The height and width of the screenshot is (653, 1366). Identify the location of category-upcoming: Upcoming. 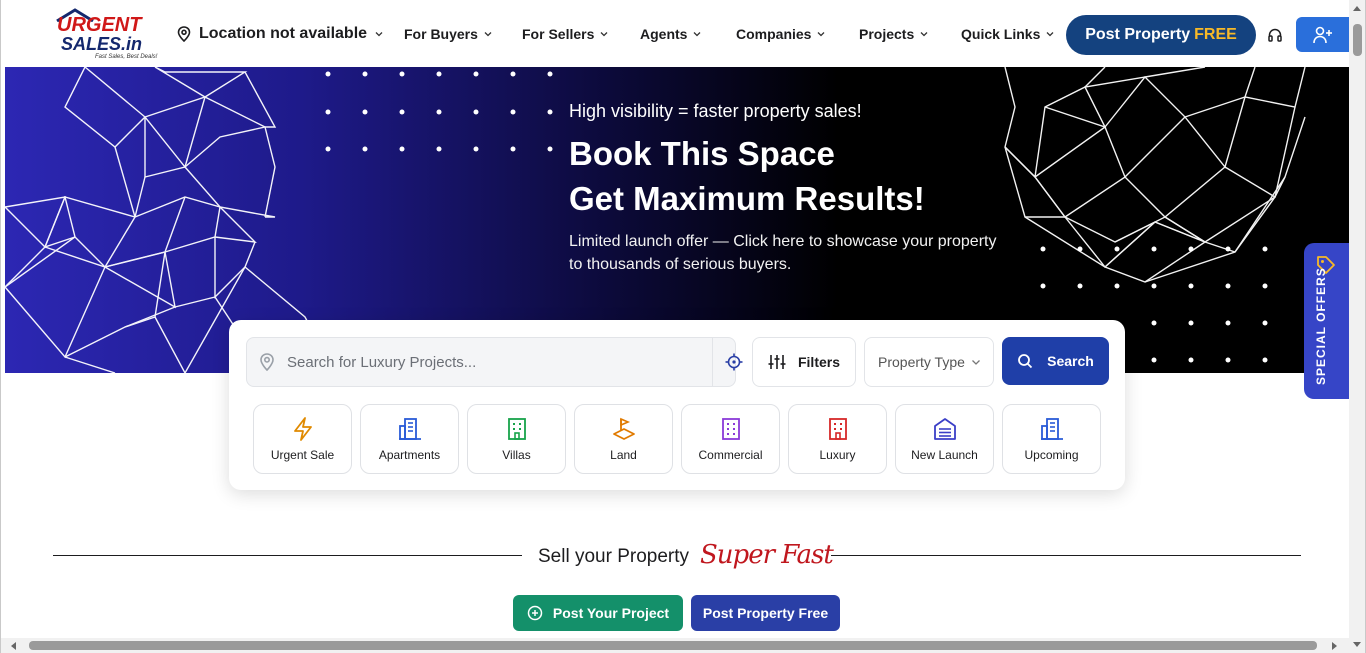
(1051, 439).